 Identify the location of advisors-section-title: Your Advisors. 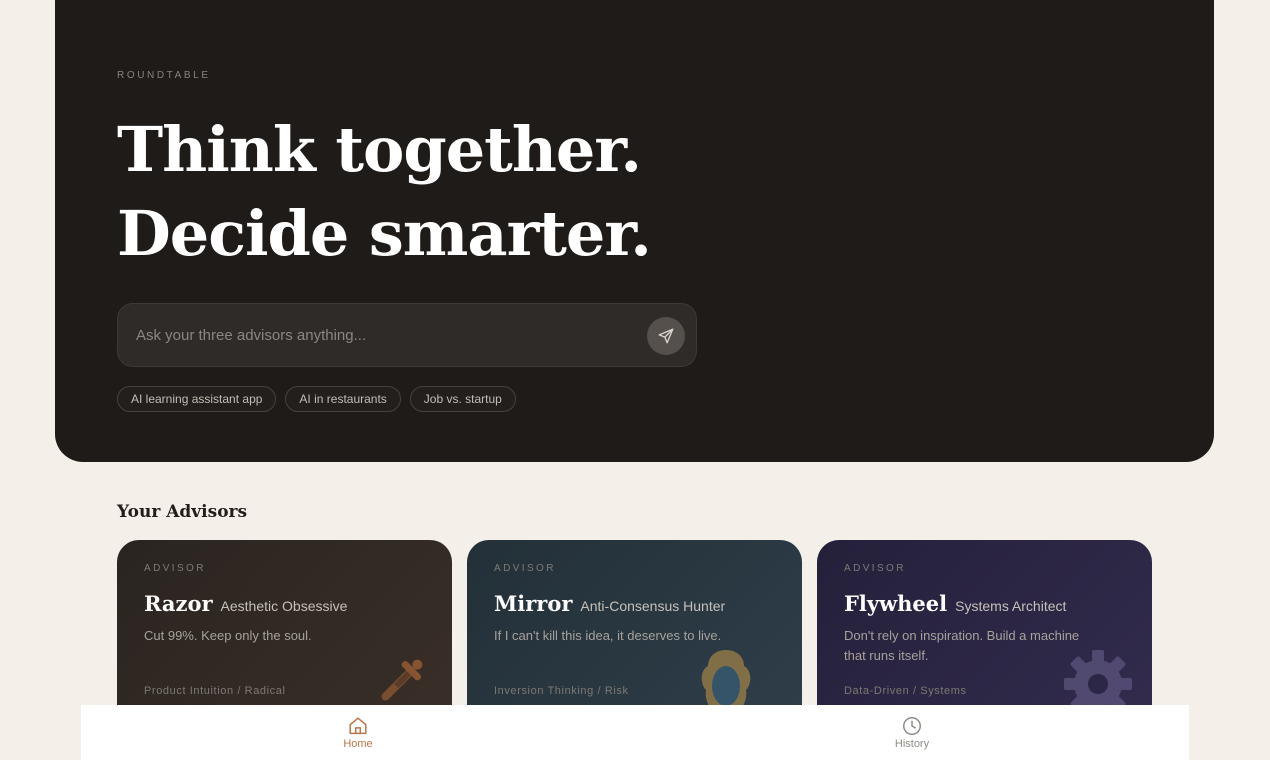
(182, 512).